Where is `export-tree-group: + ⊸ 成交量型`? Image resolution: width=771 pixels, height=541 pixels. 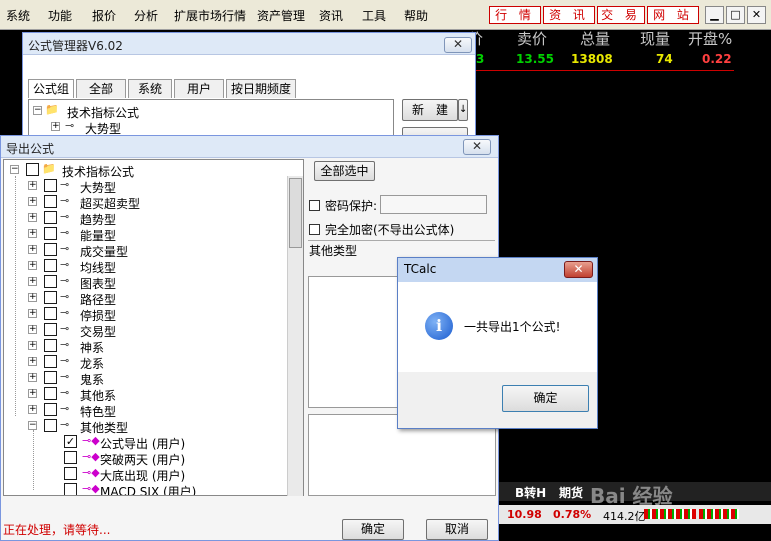
export-tree-group: + ⊸ 成交量型 is located at coordinates (144, 250).